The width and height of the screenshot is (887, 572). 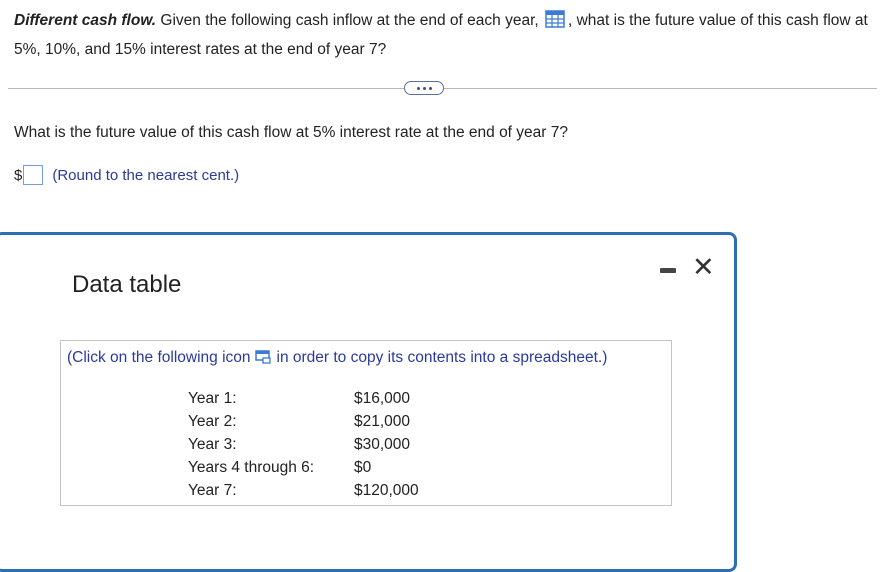 What do you see at coordinates (262, 357) in the screenshot?
I see `copy-to-spreadsheet-icon` at bounding box center [262, 357].